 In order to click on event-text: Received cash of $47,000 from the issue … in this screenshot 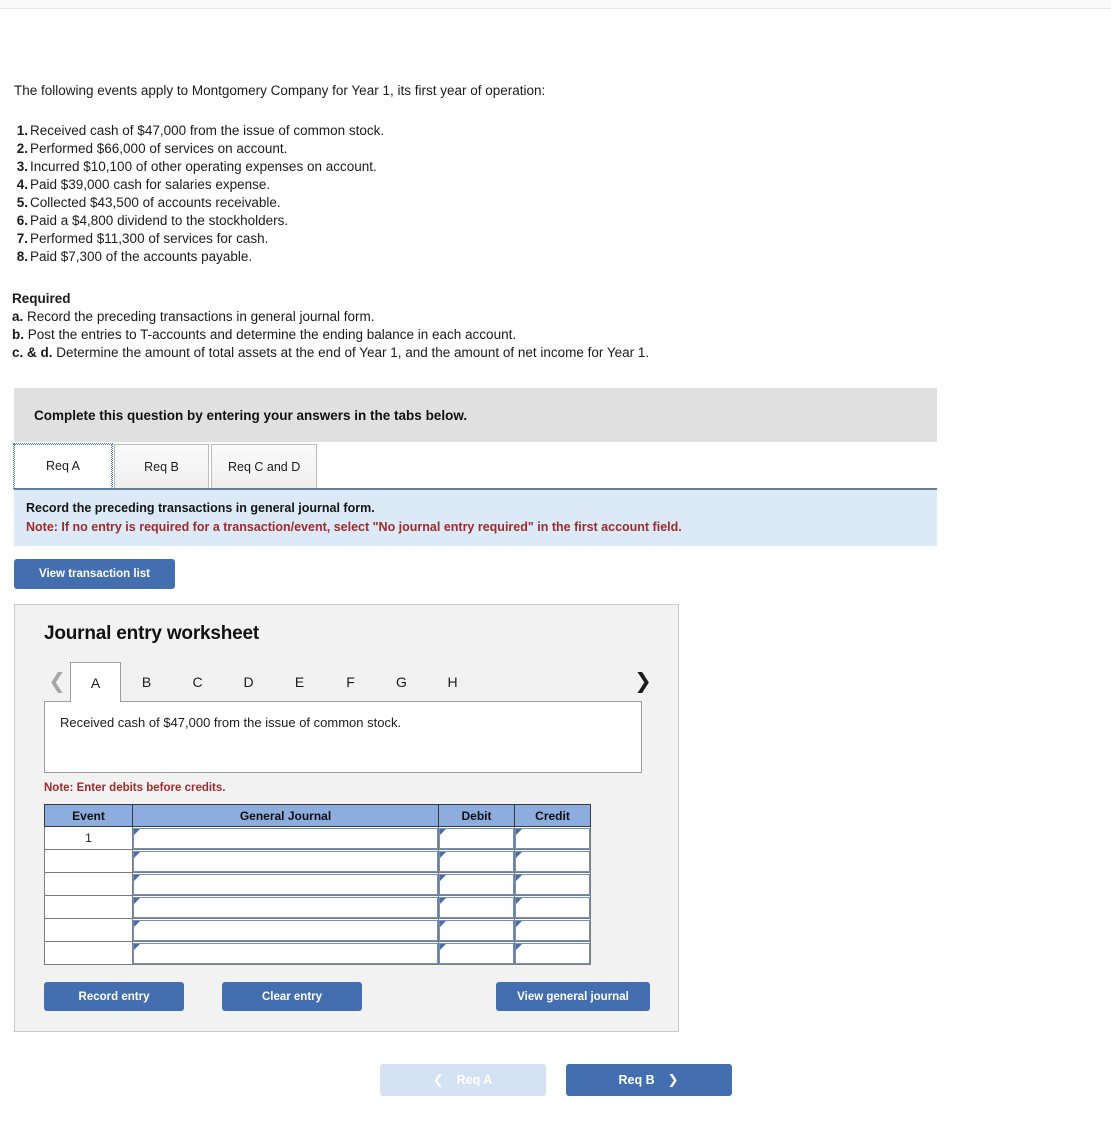, I will do `click(207, 130)`.